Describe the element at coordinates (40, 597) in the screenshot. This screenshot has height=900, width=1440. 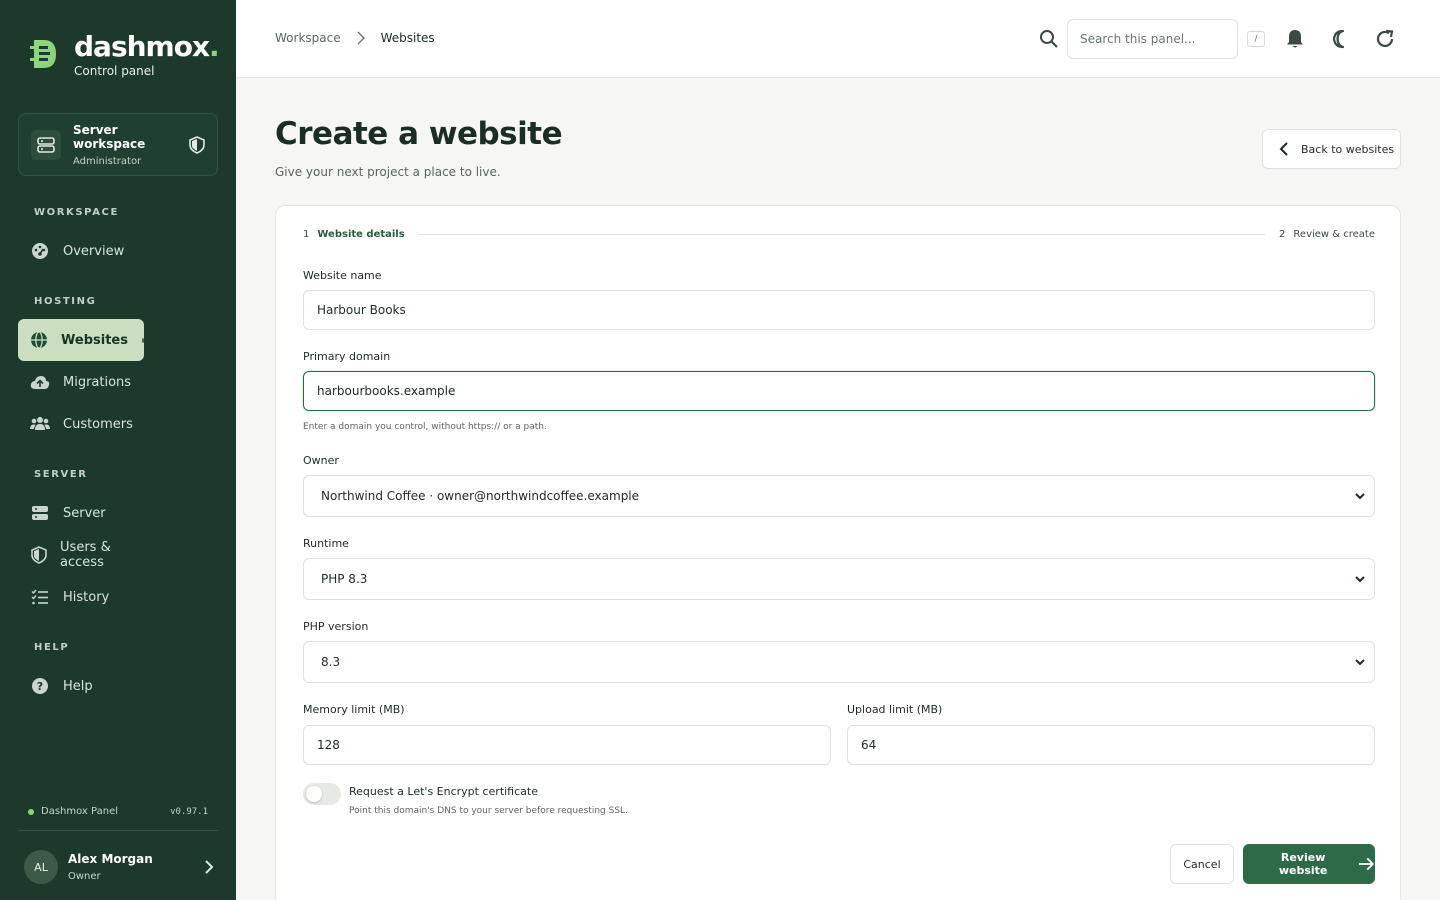
I see `list-check-icon` at that location.